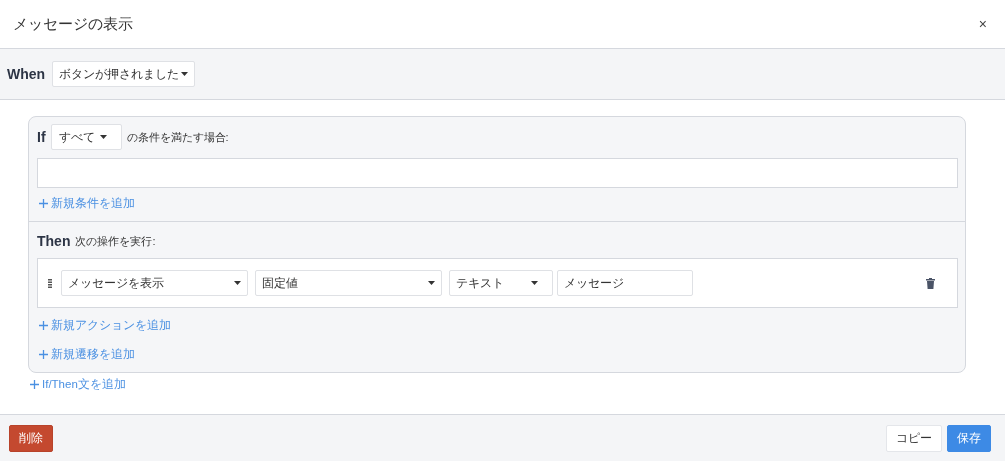  What do you see at coordinates (41, 137) in the screenshot?
I see `if-label: If` at bounding box center [41, 137].